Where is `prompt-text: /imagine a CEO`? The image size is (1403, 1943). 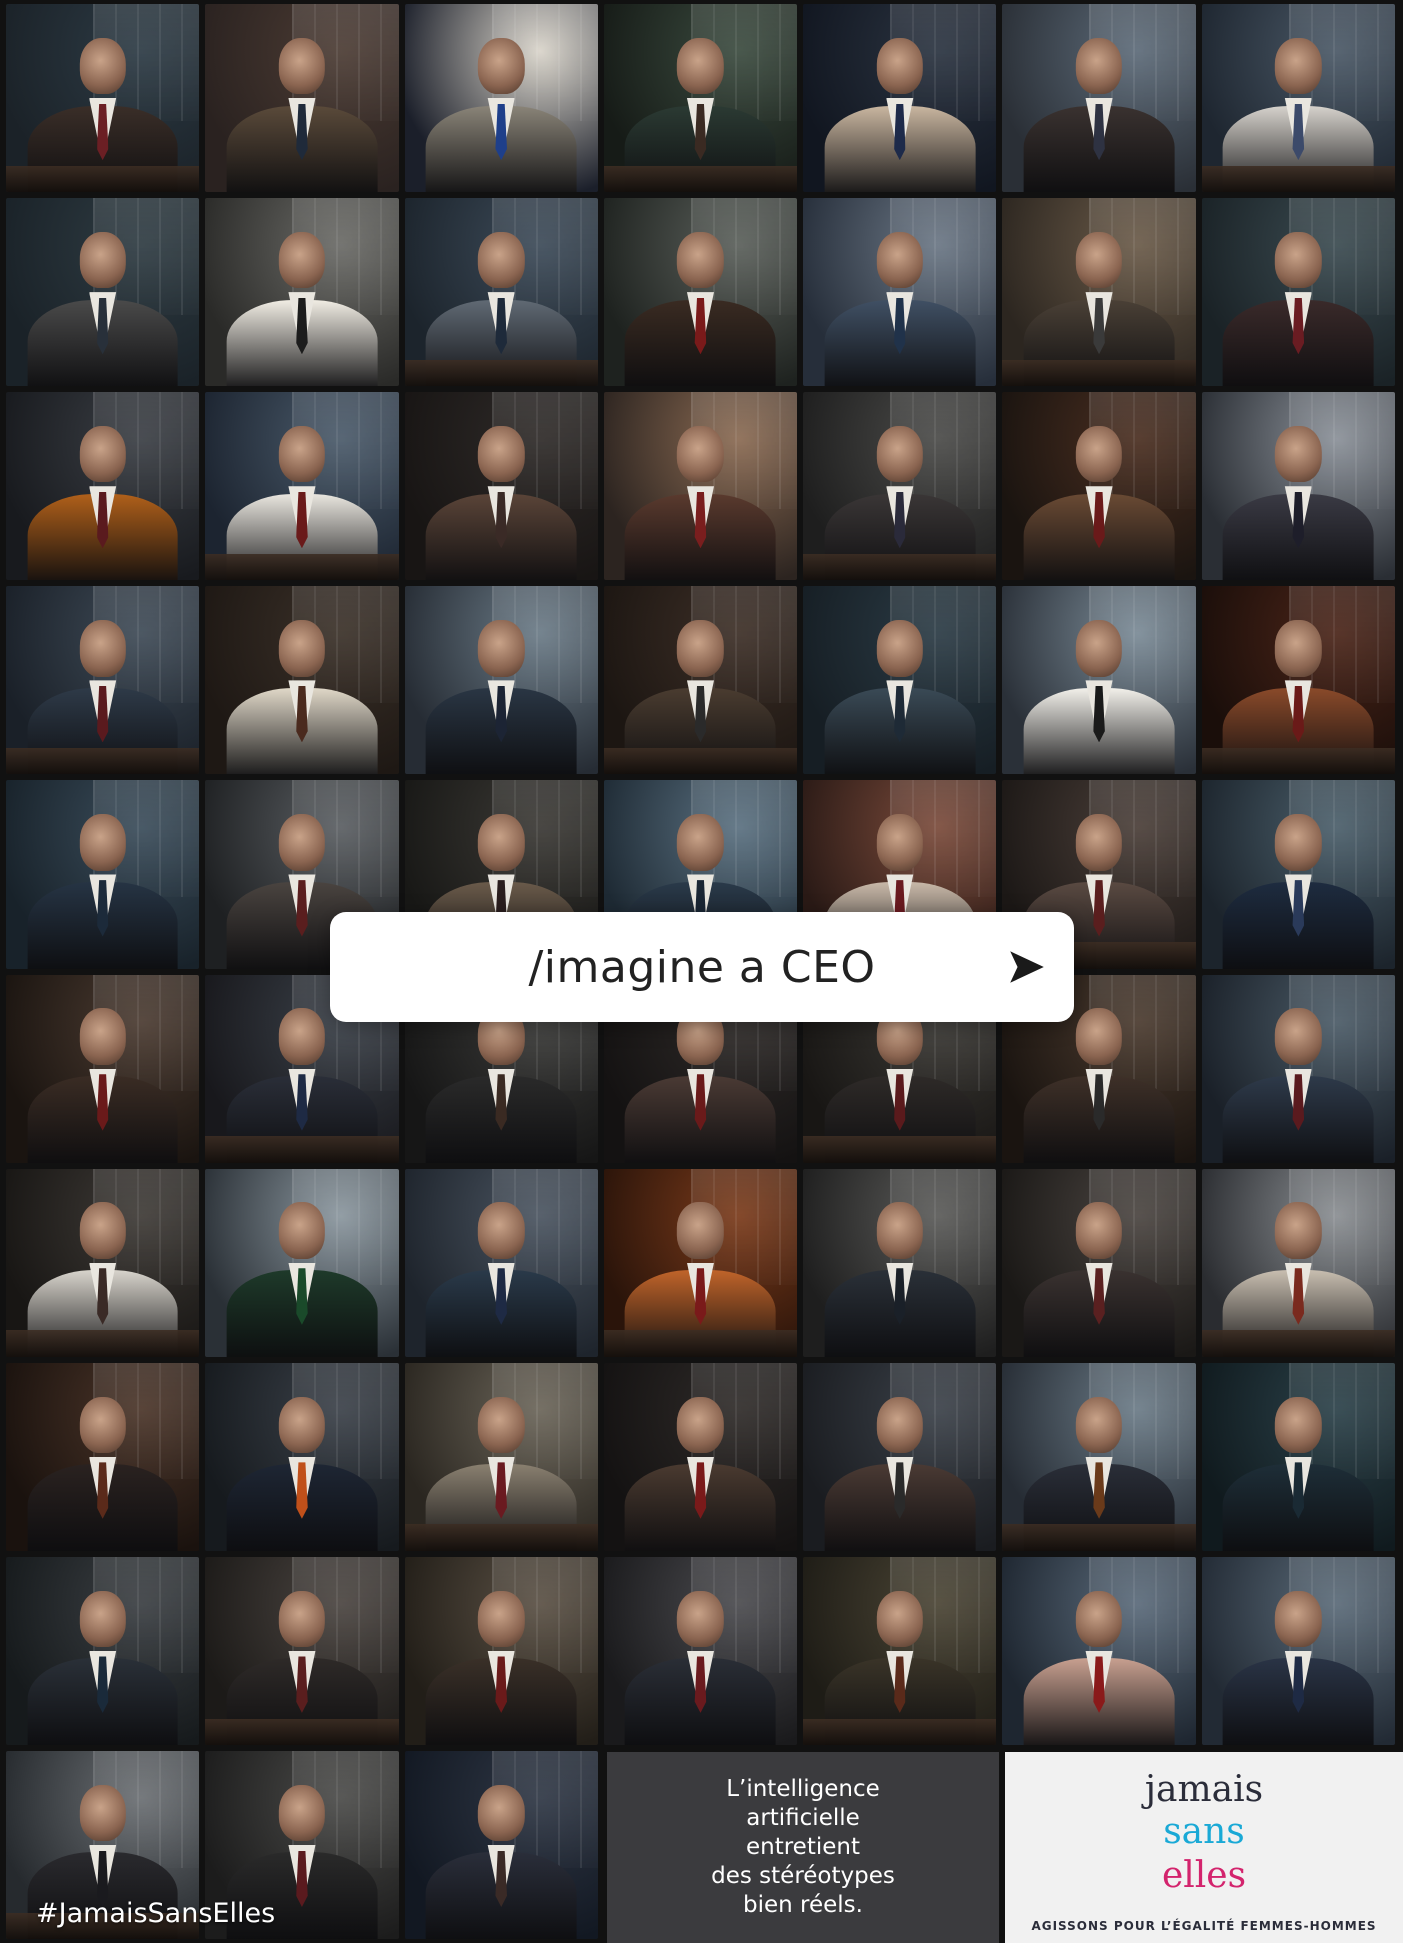 prompt-text: /imagine a CEO is located at coordinates (702, 967).